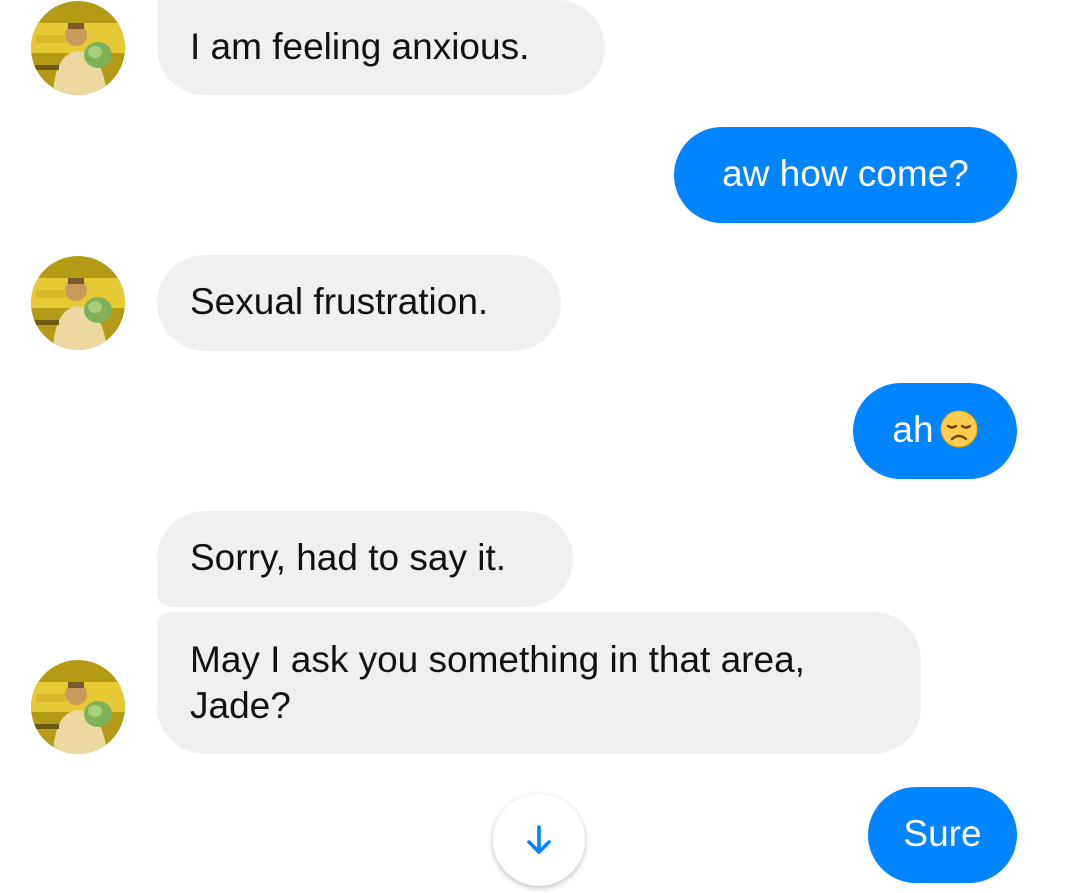 Image resolution: width=1080 pixels, height=893 pixels. I want to click on disappointed-face-emoji-icon, so click(959, 429).